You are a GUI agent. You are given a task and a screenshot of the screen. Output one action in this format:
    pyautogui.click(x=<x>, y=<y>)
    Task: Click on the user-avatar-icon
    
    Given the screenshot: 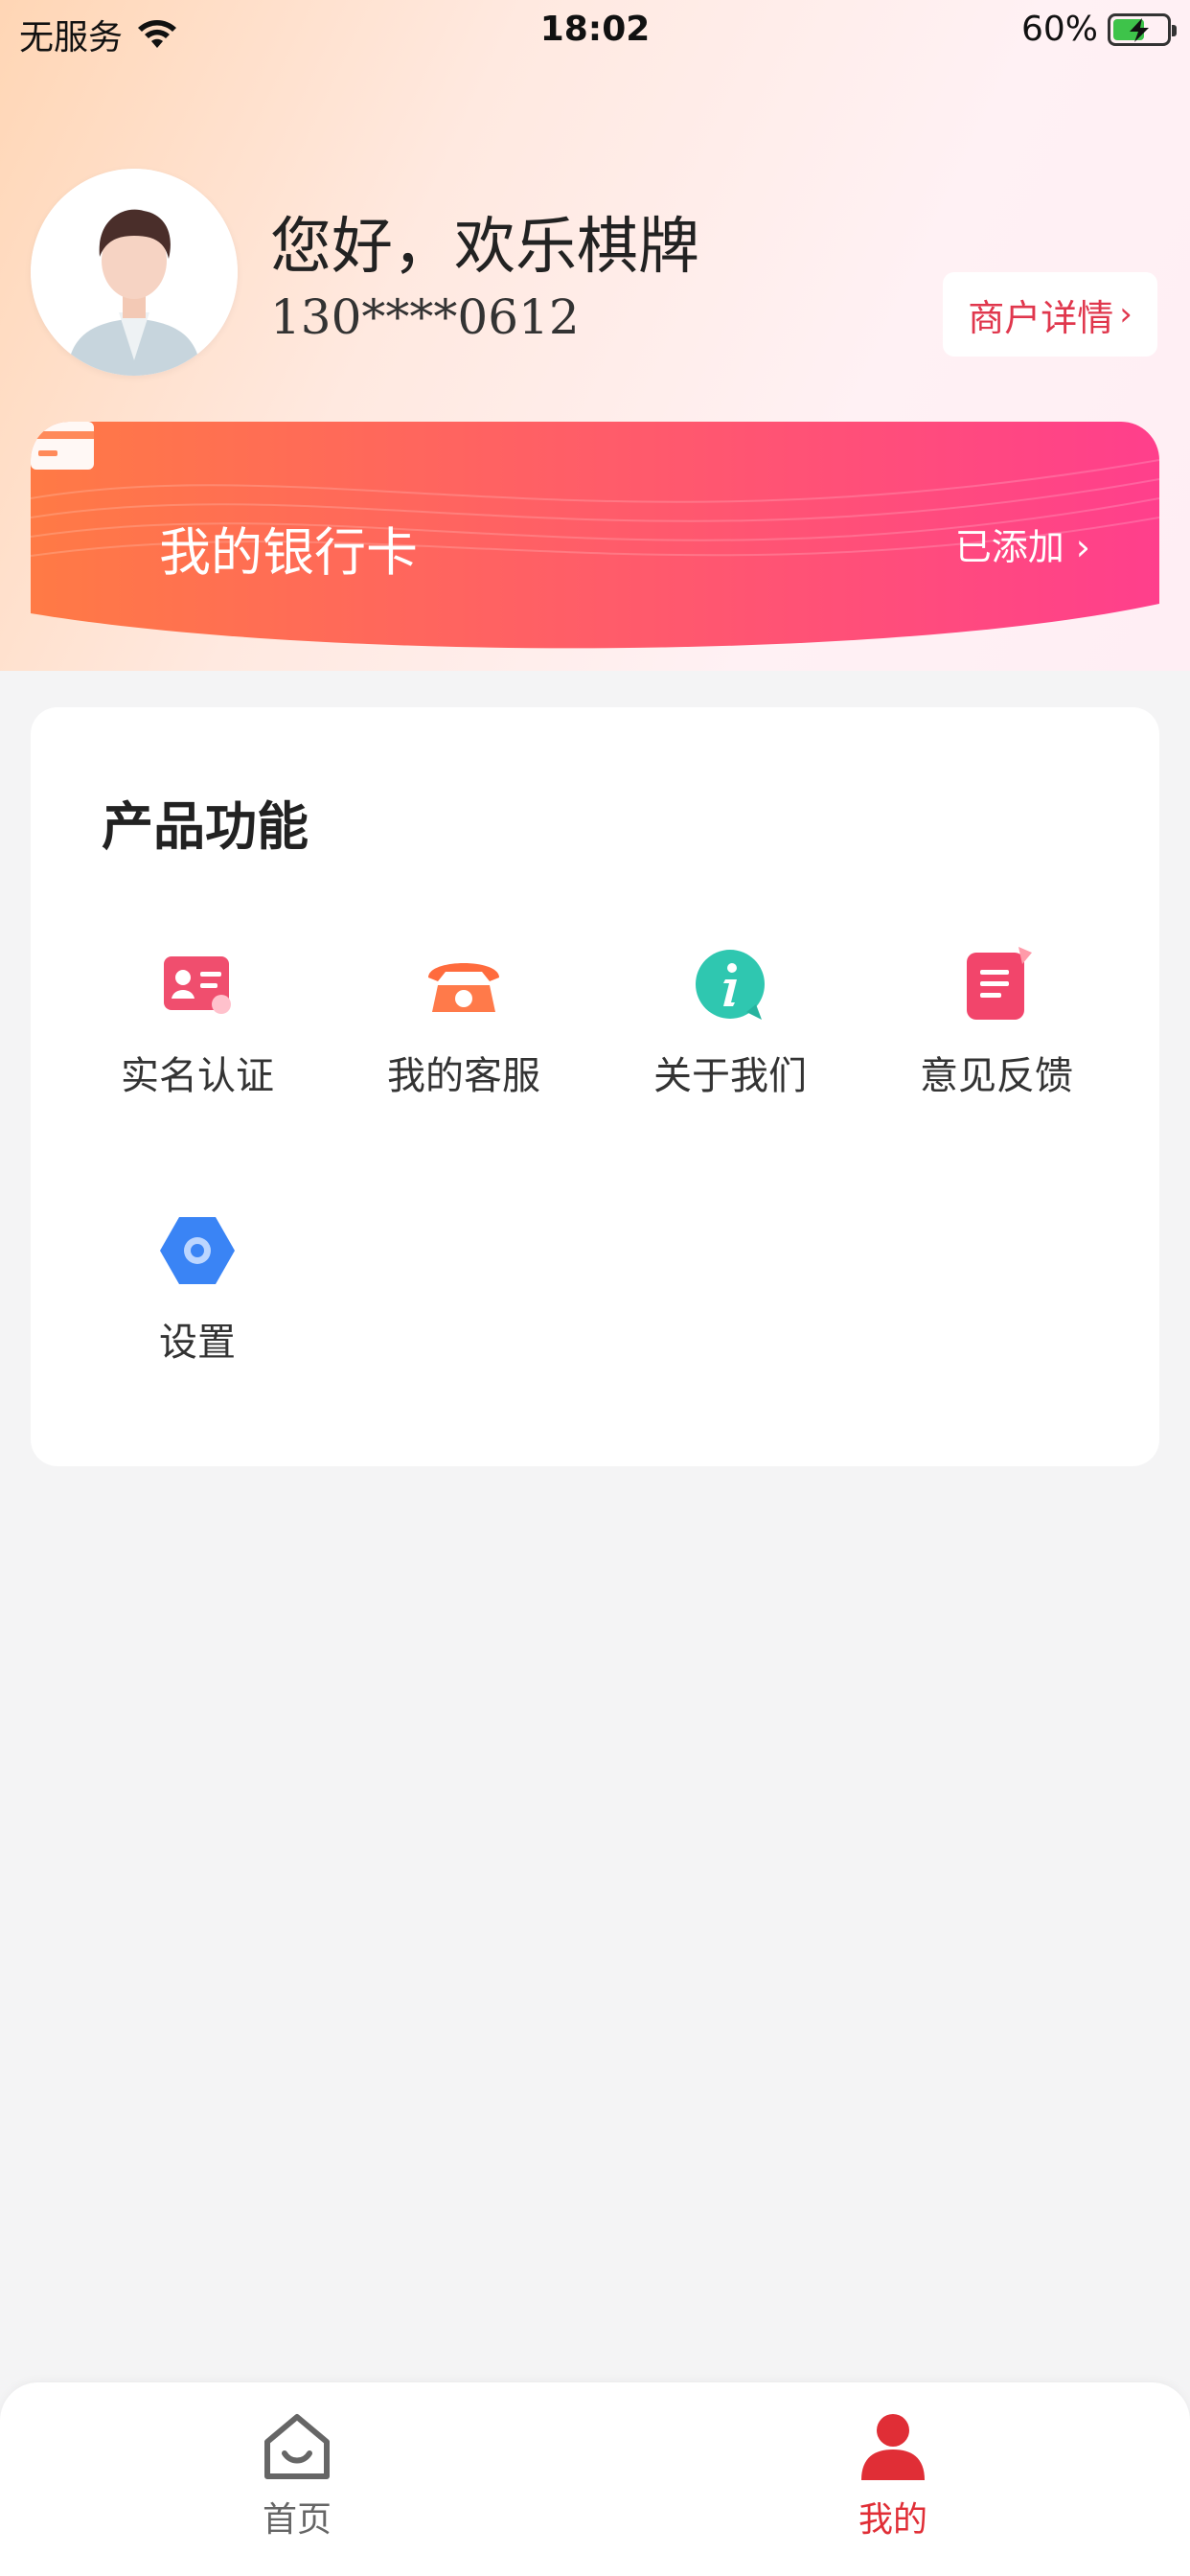 What is the action you would take?
    pyautogui.click(x=135, y=272)
    